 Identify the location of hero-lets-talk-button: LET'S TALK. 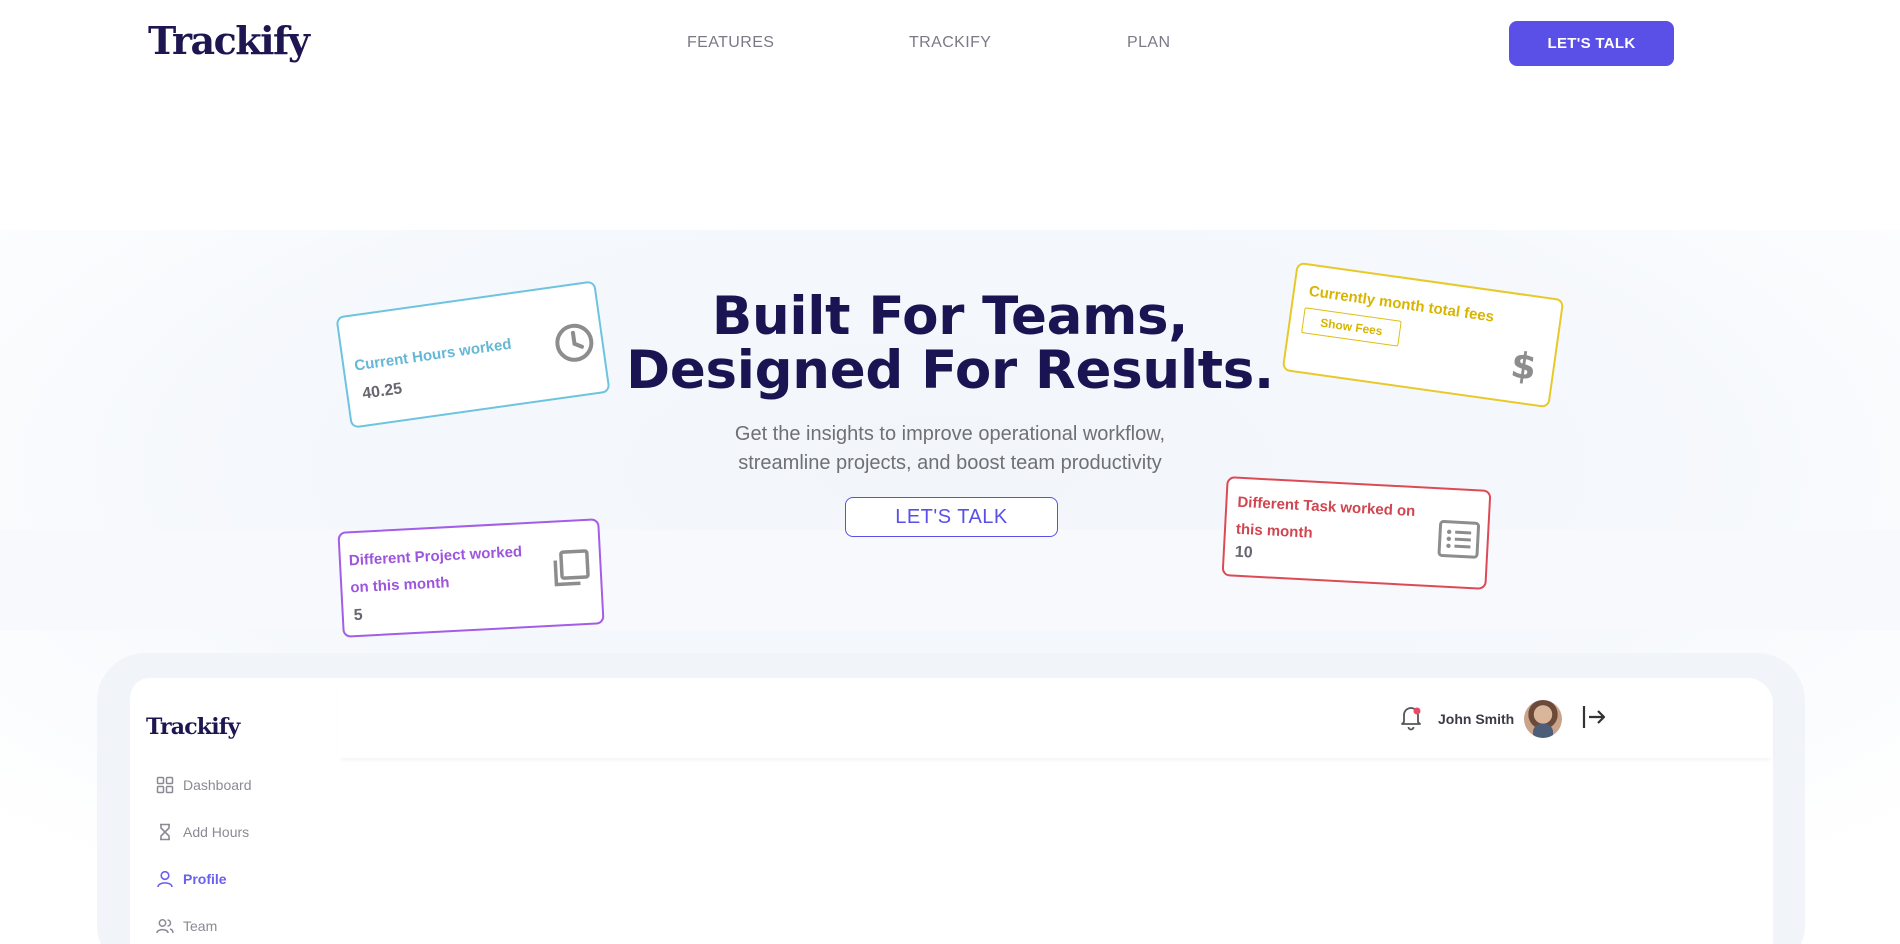
(951, 517).